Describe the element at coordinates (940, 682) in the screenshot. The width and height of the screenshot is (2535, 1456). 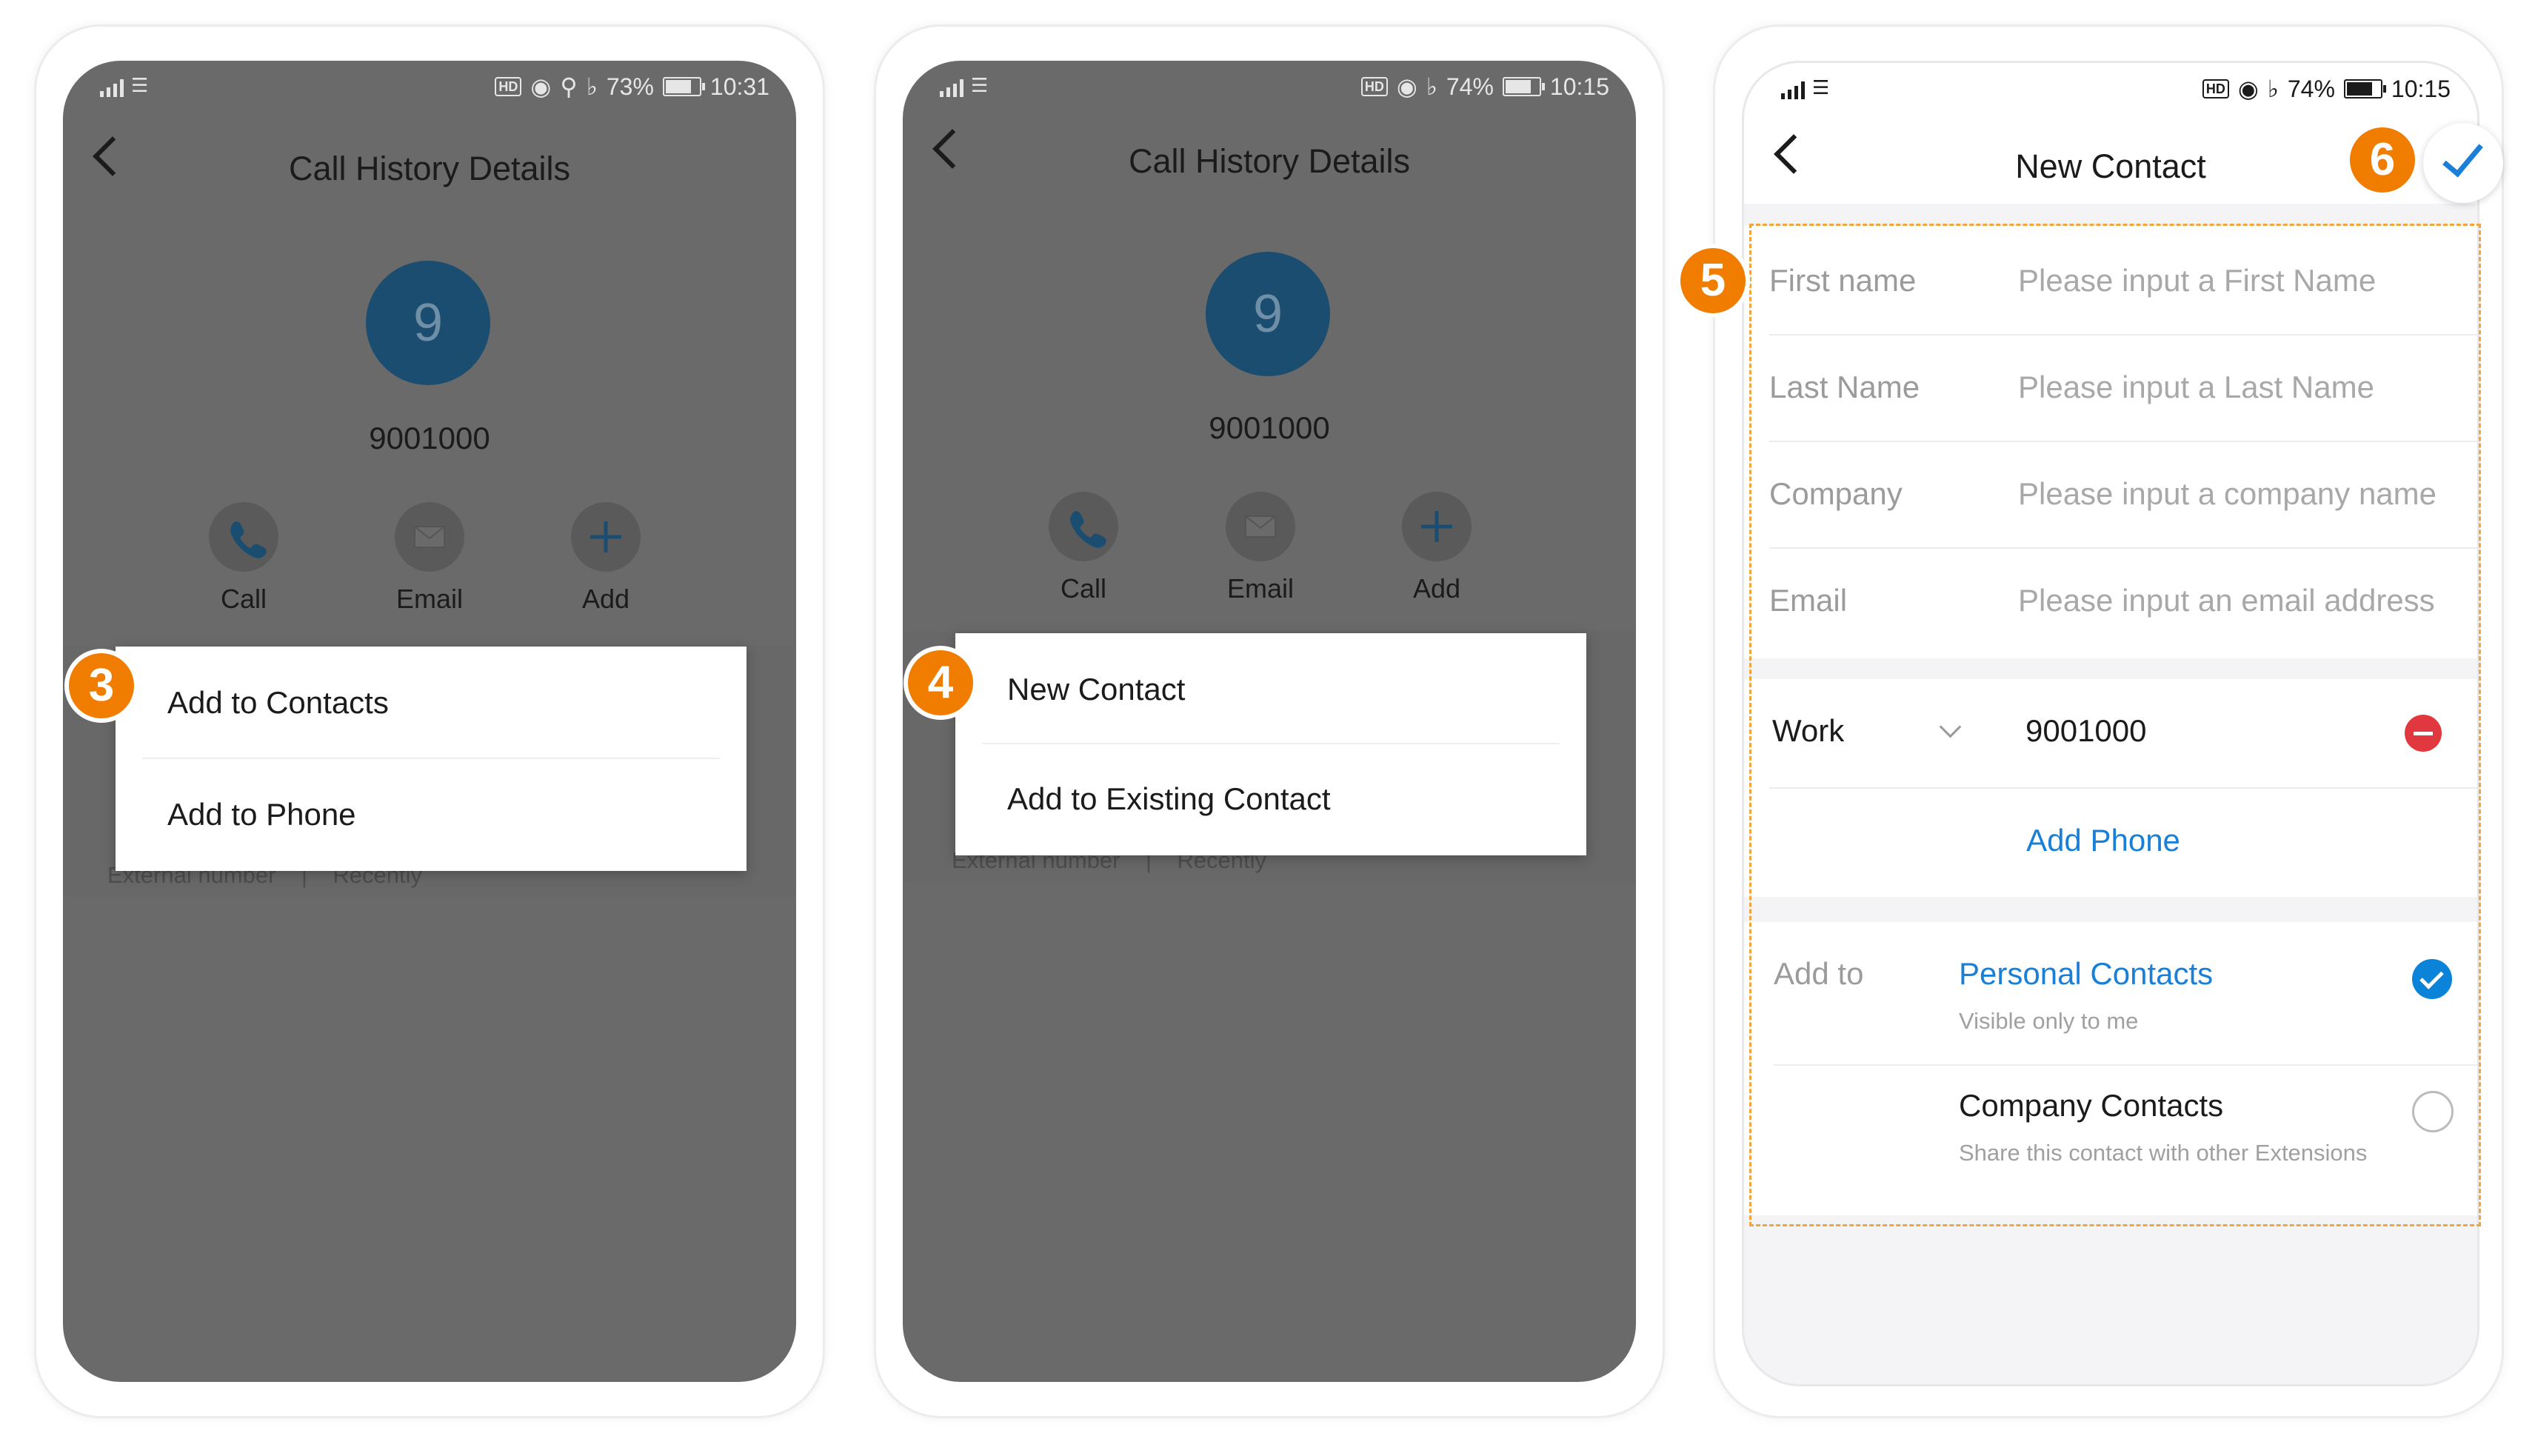
I see `step-badge-4: 4` at that location.